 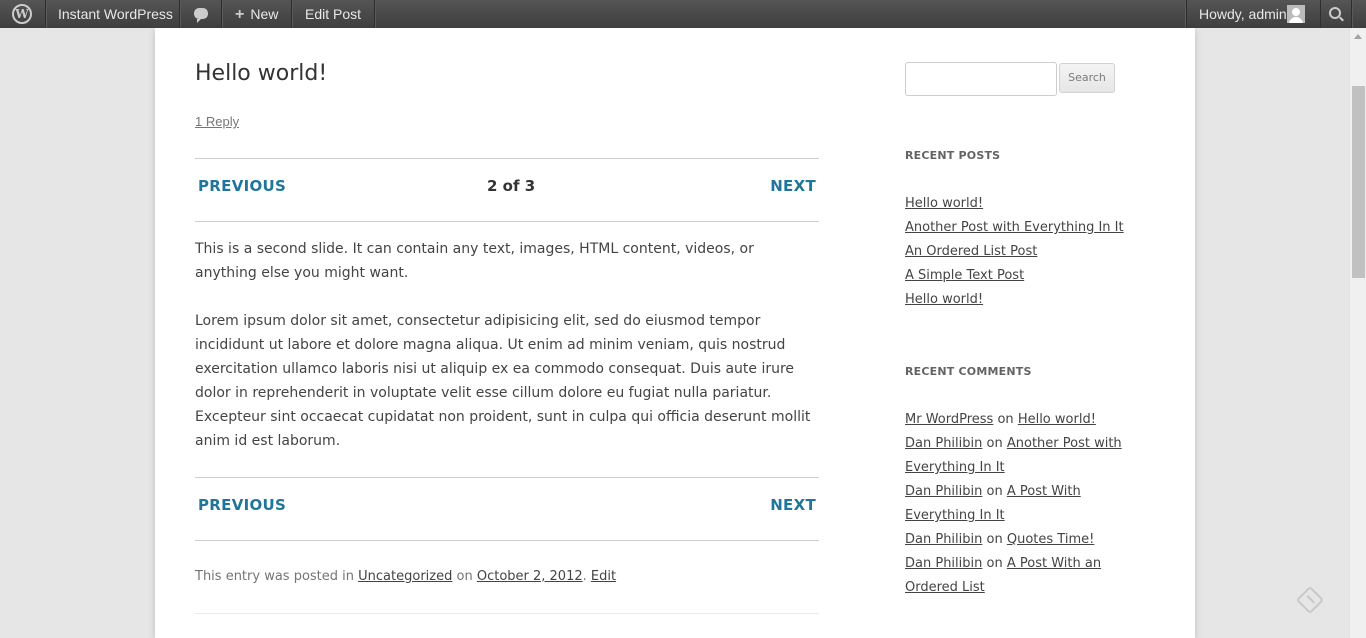 What do you see at coordinates (242, 505) in the screenshot?
I see `previous-slide-link-bottom: PREVIOUS` at bounding box center [242, 505].